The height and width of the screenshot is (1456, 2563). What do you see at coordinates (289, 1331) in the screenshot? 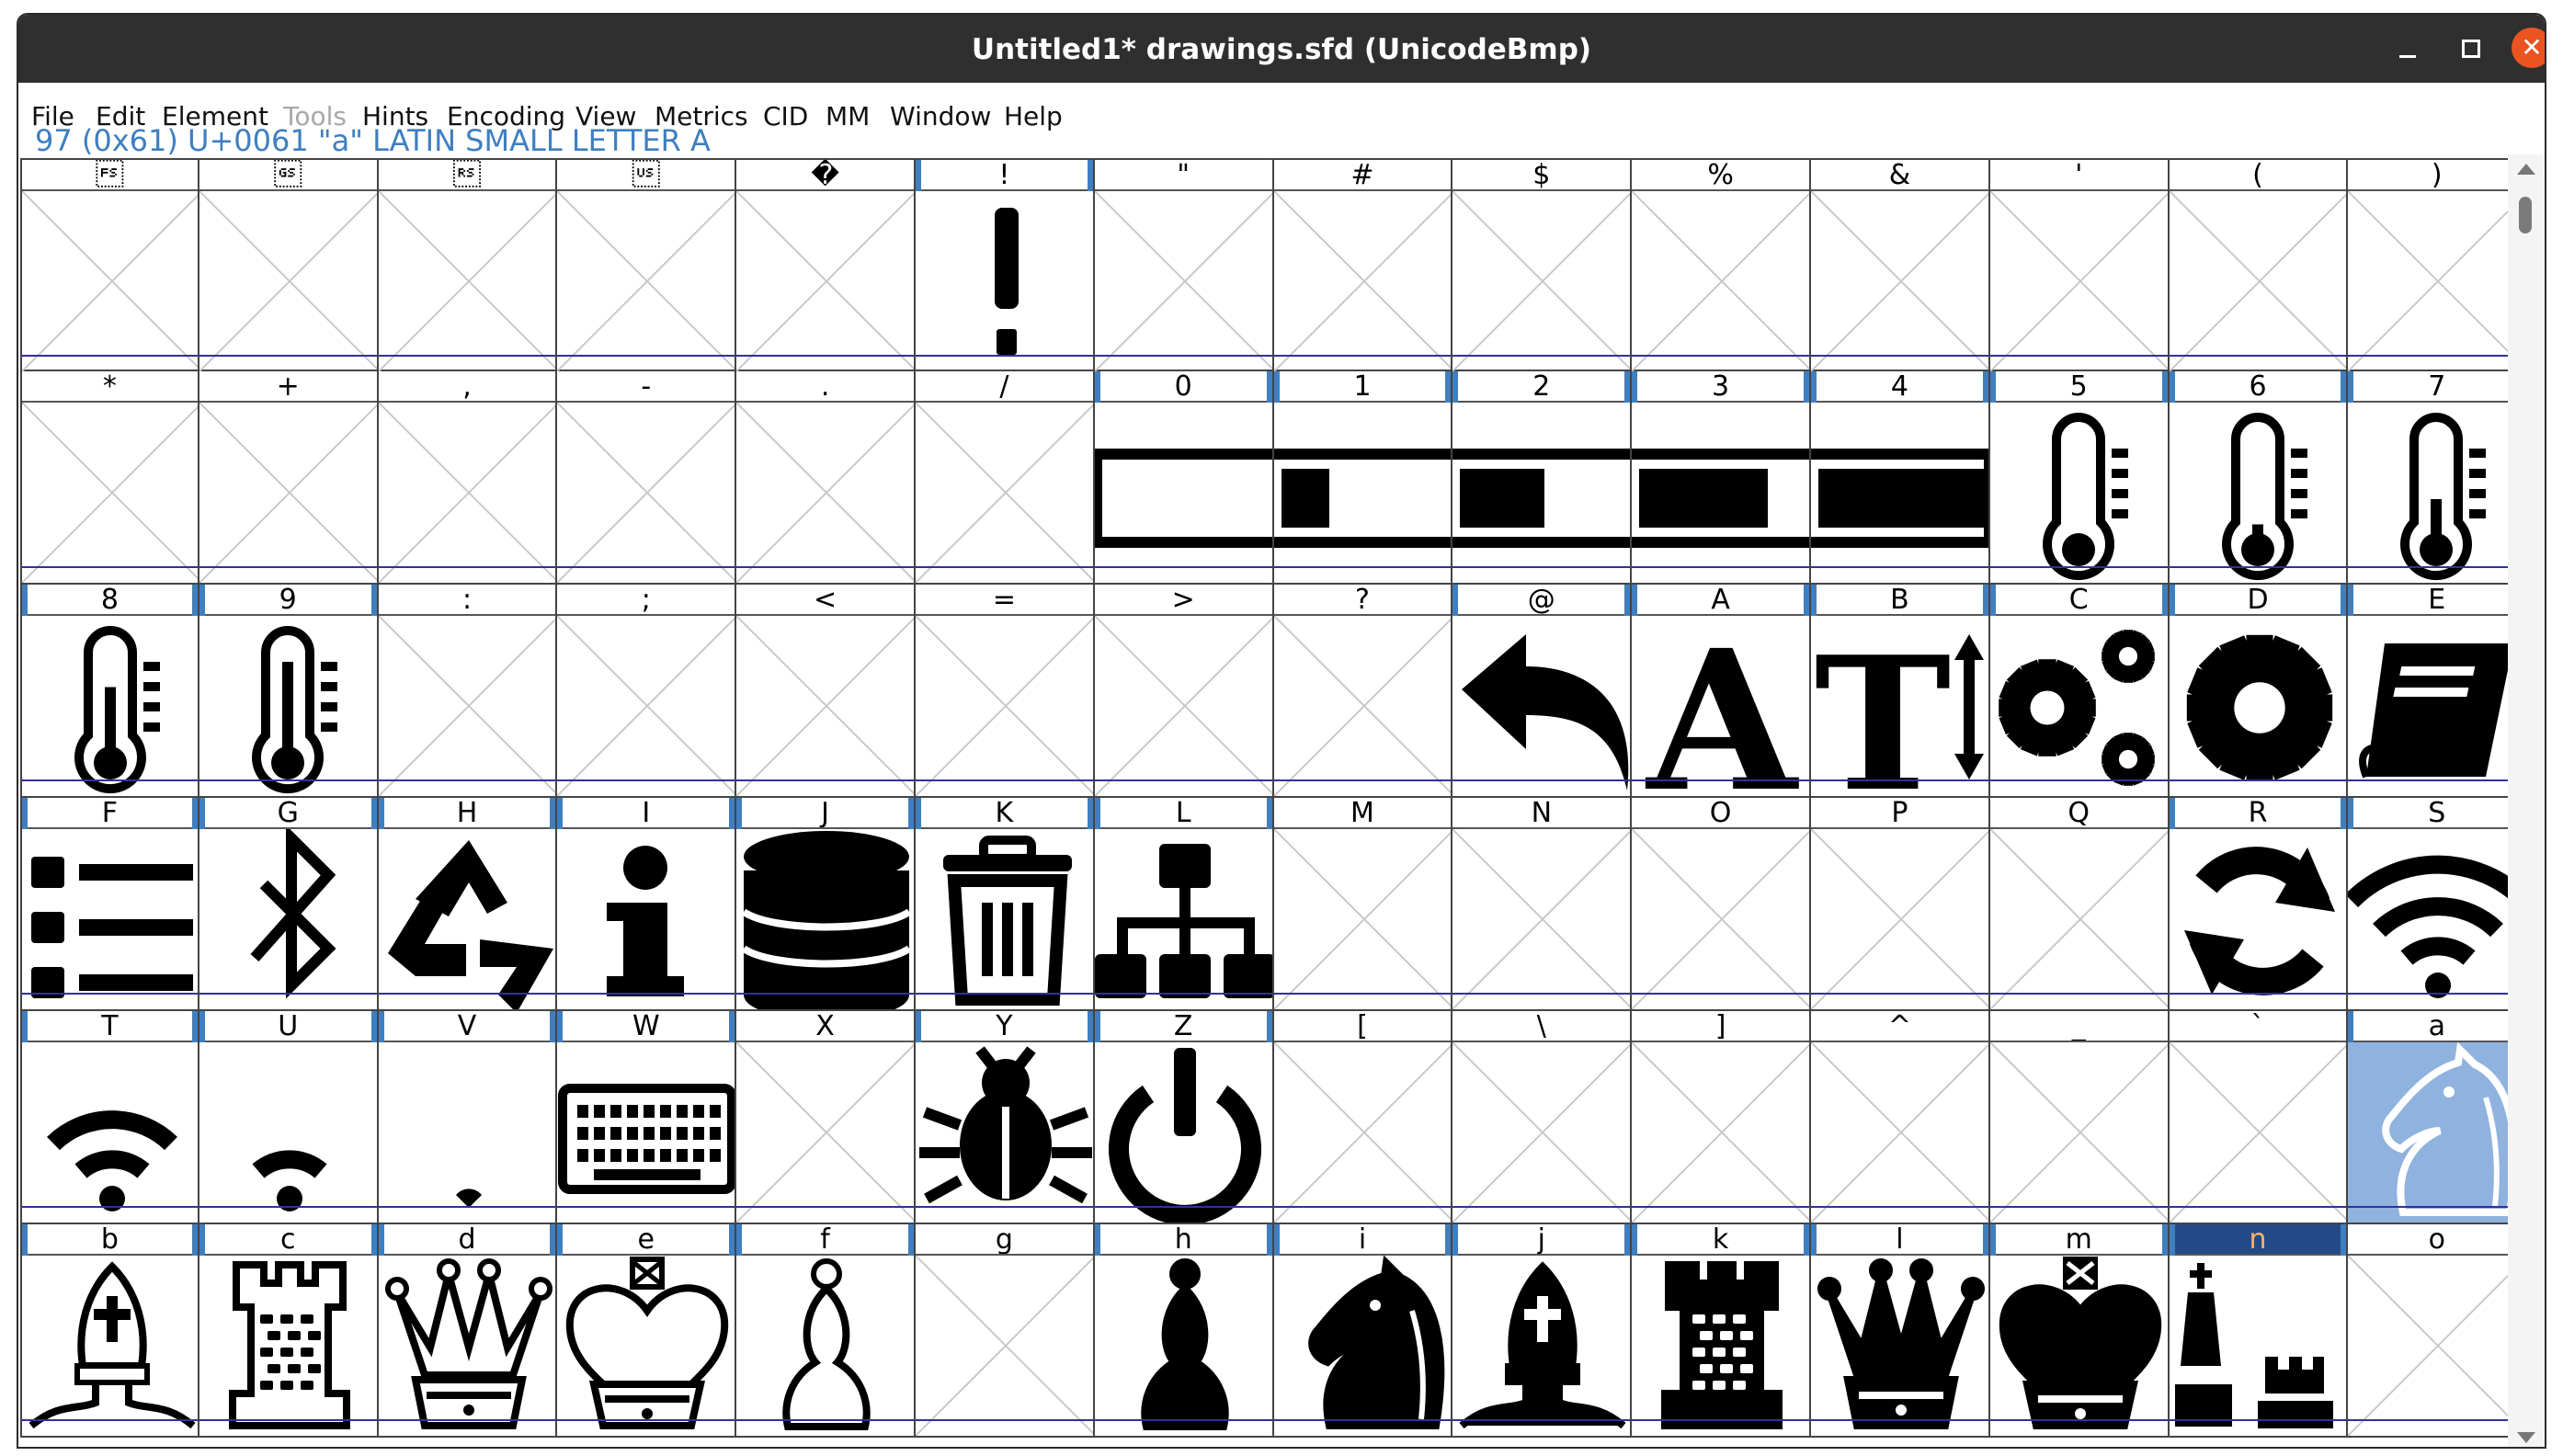
I see `glyph-cell: c` at bounding box center [289, 1331].